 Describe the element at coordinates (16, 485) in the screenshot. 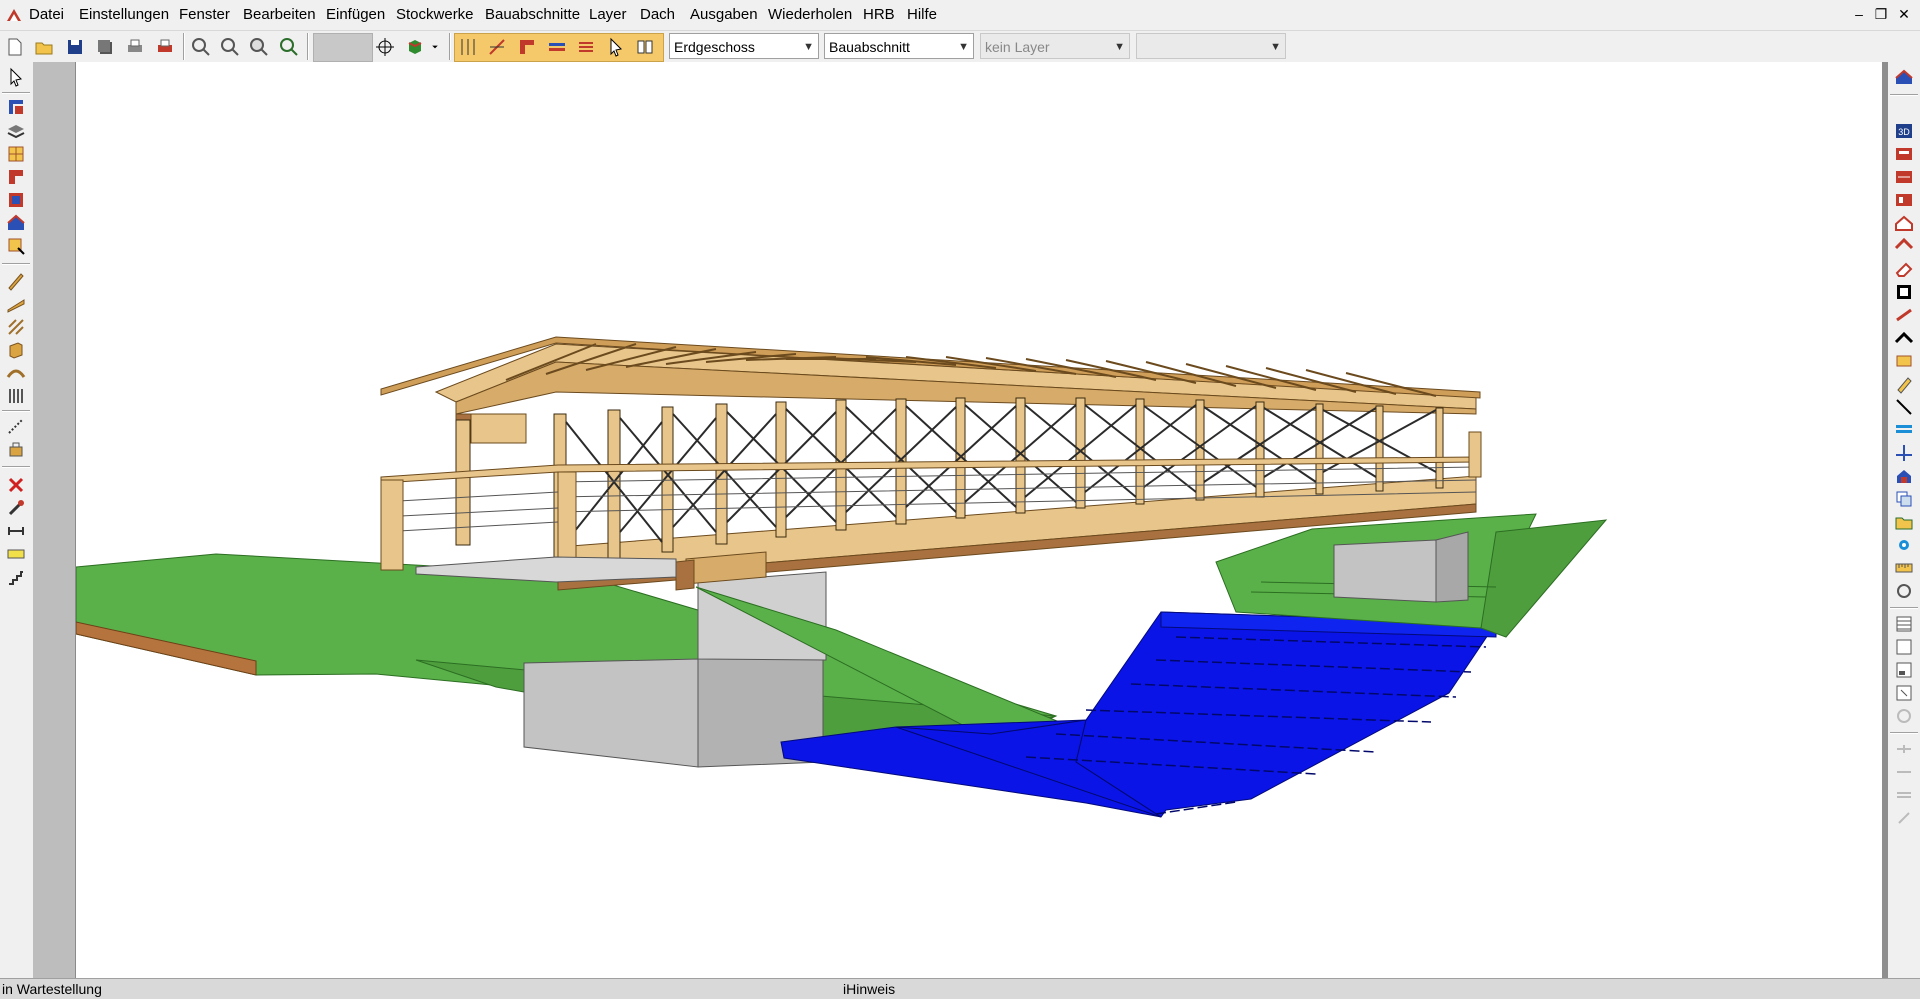

I see `delete-button` at that location.